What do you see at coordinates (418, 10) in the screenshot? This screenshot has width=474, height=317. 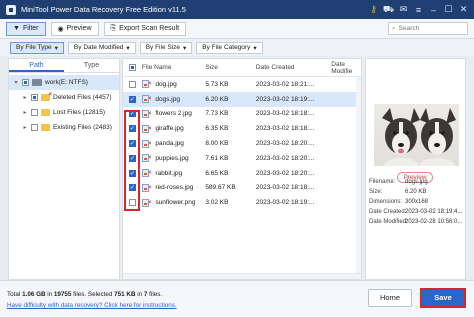 I see `menu-icon: ≡` at bounding box center [418, 10].